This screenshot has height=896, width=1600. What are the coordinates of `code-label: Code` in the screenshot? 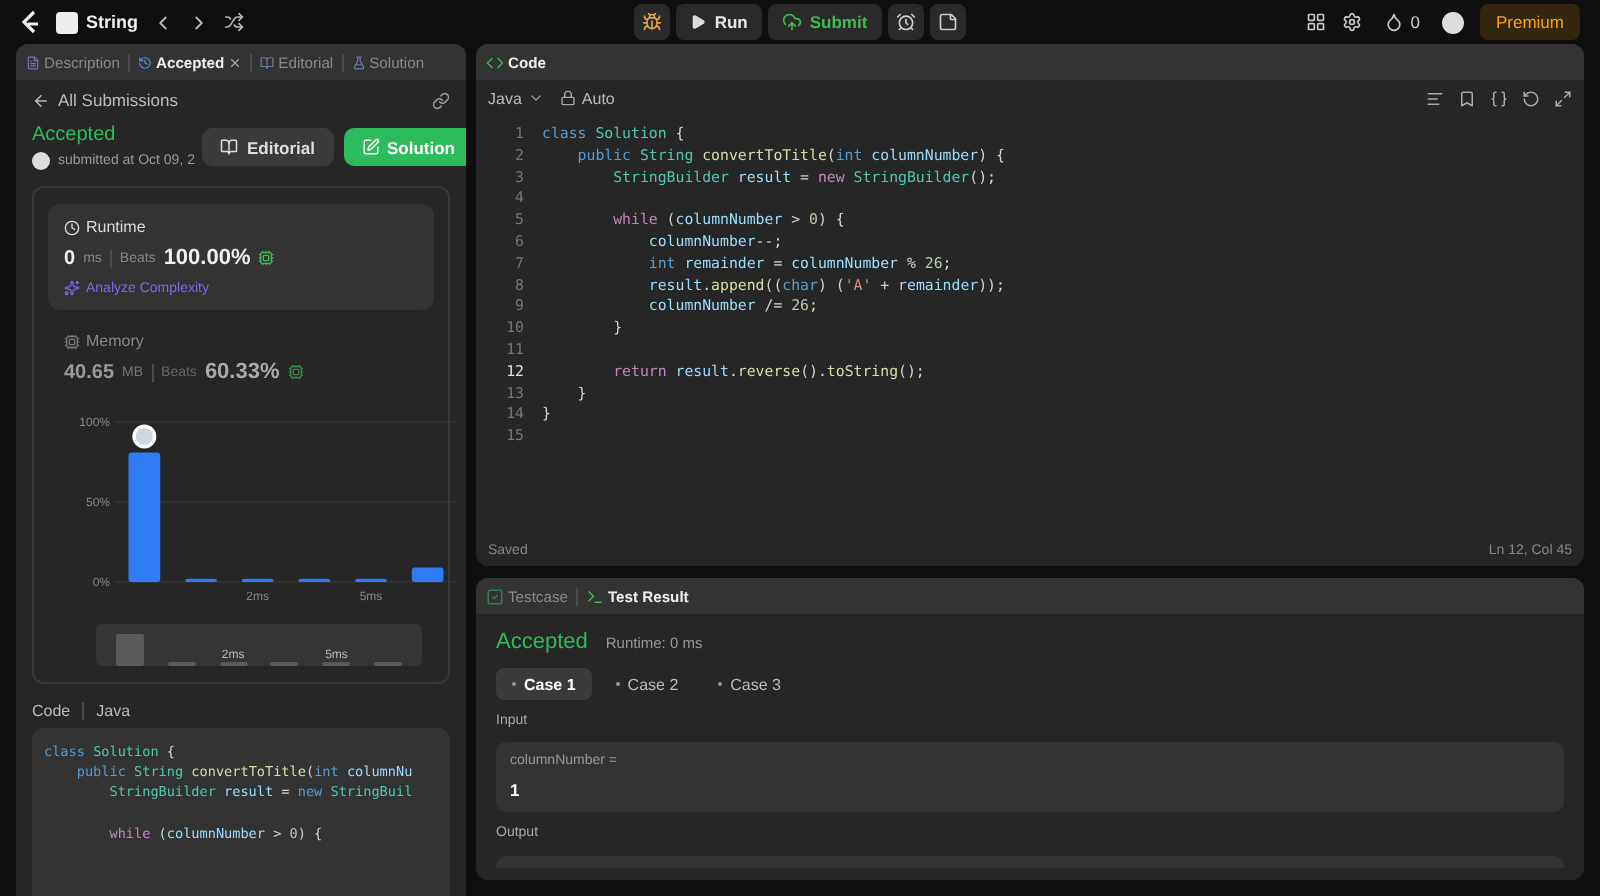 It's located at (51, 711).